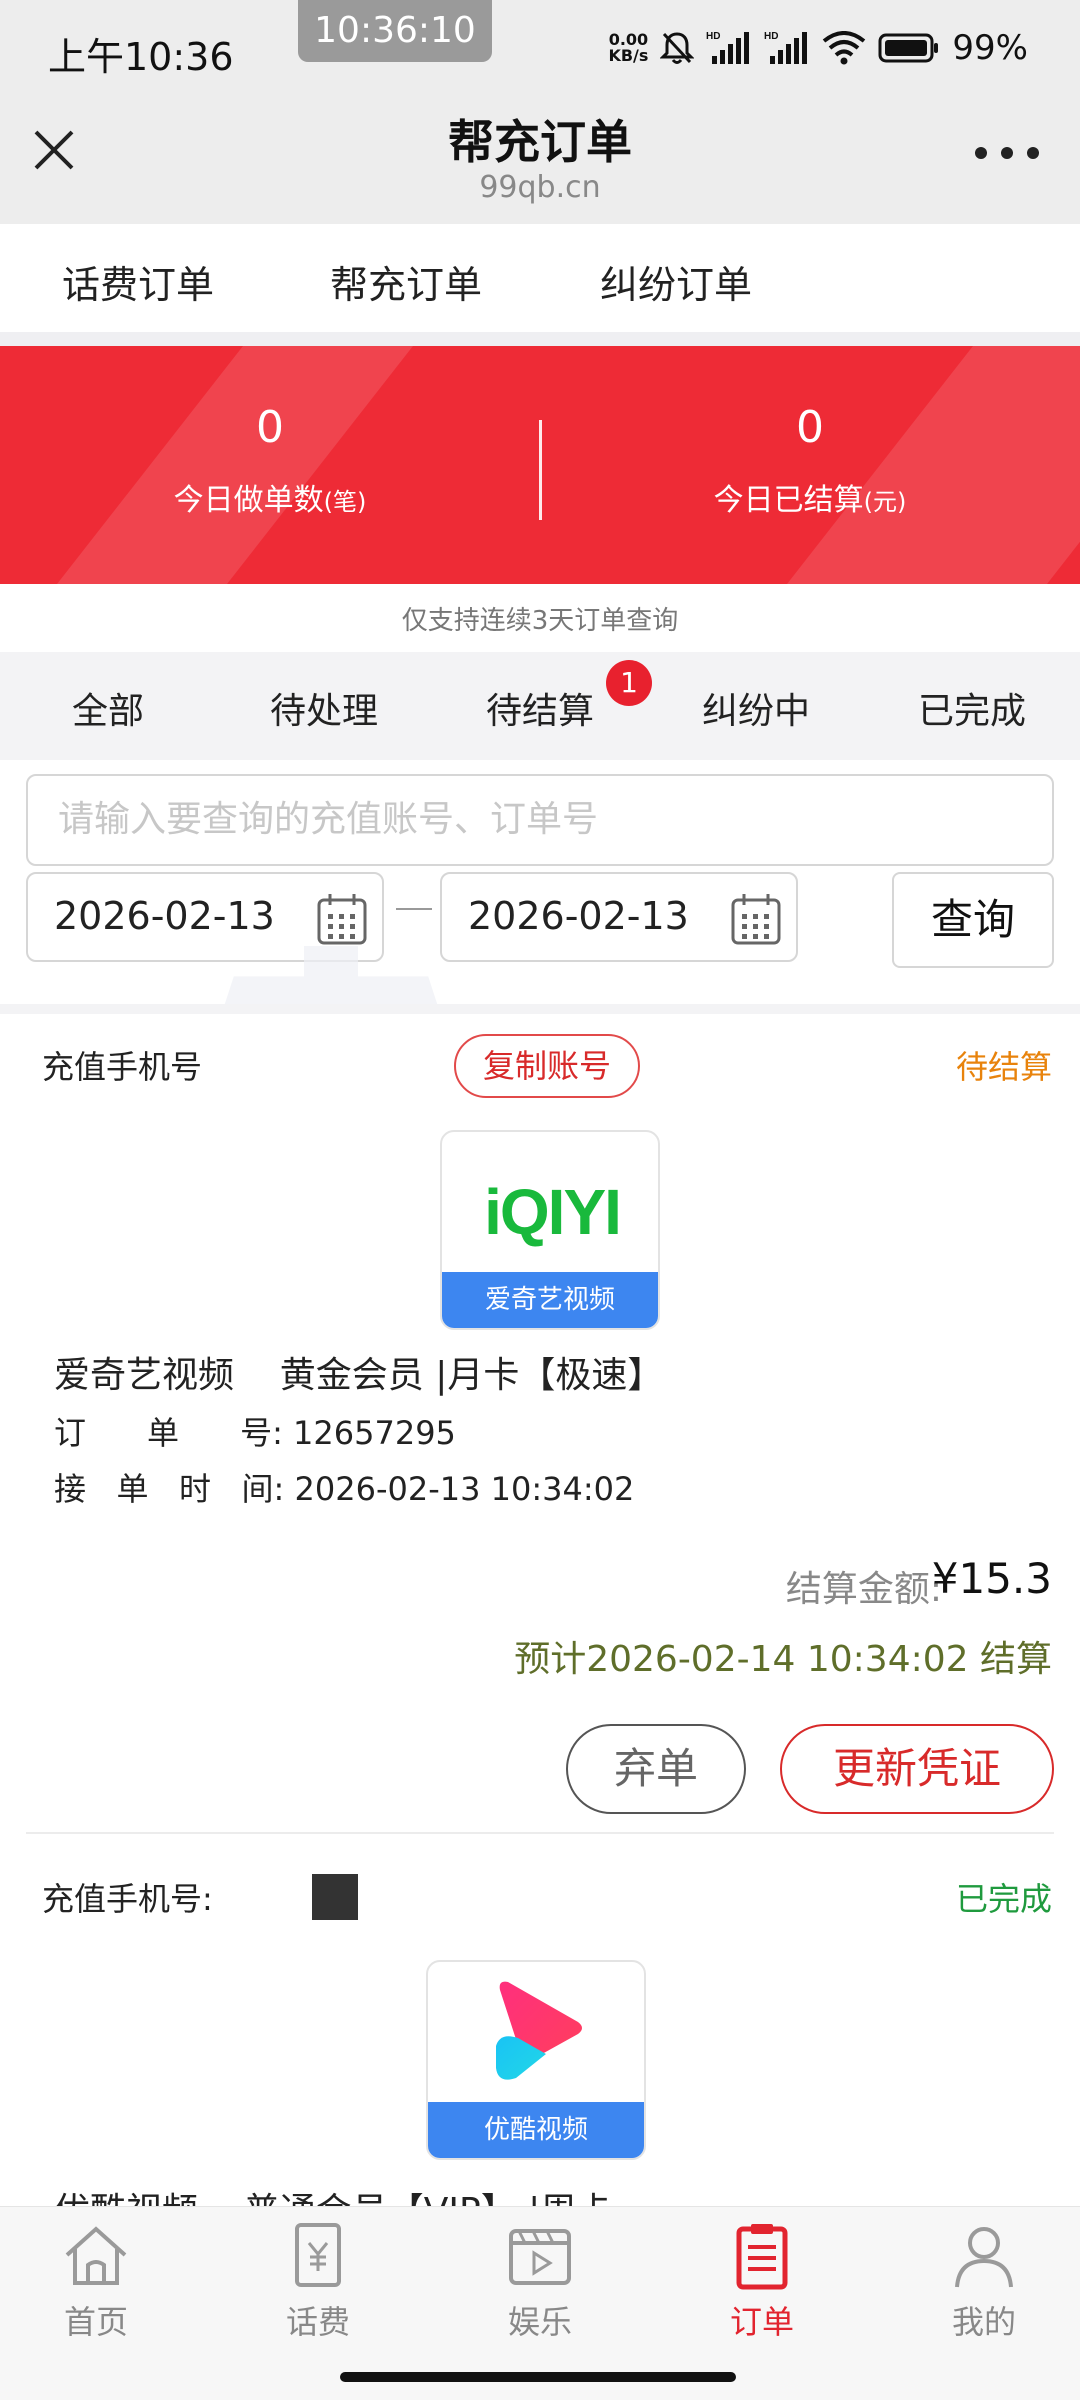 Image resolution: width=1080 pixels, height=2400 pixels. What do you see at coordinates (728, 47) in the screenshot?
I see `signal-hd-1-icon: HD` at bounding box center [728, 47].